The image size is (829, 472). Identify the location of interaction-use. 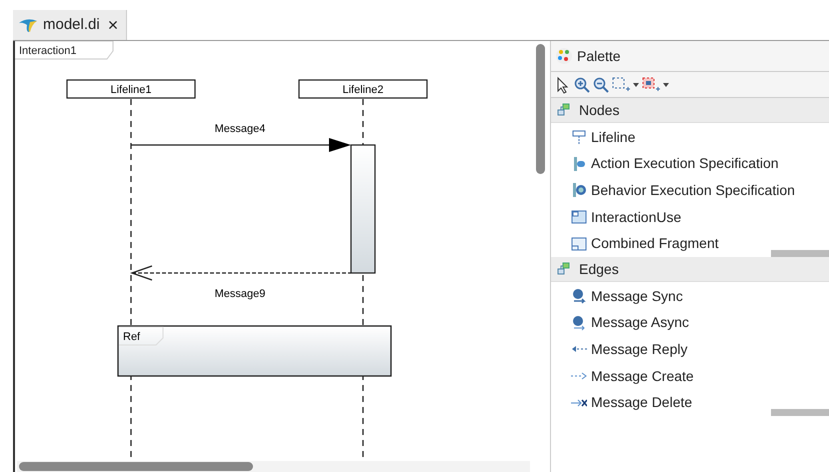
(254, 351).